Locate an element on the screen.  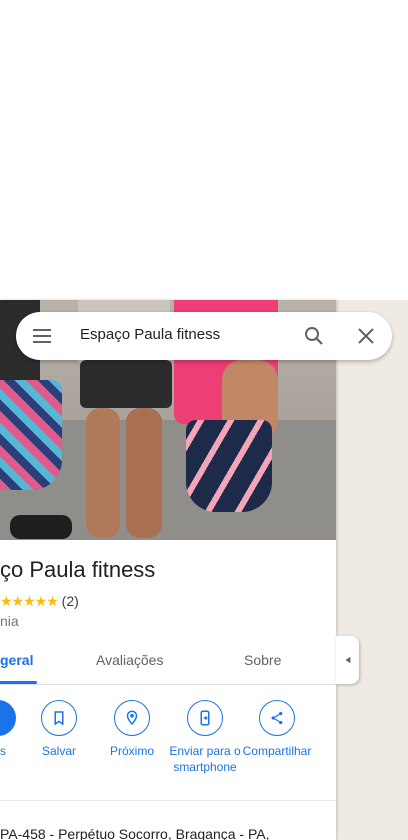
nearby-icon is located at coordinates (132, 718).